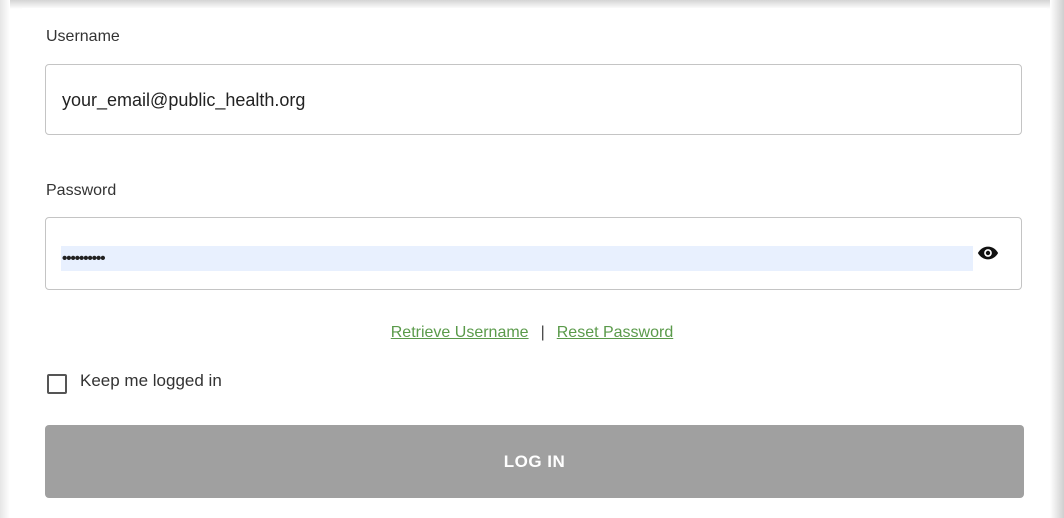 The image size is (1064, 518). Describe the element at coordinates (84, 258) in the screenshot. I see `password-value: ••••••••••` at that location.